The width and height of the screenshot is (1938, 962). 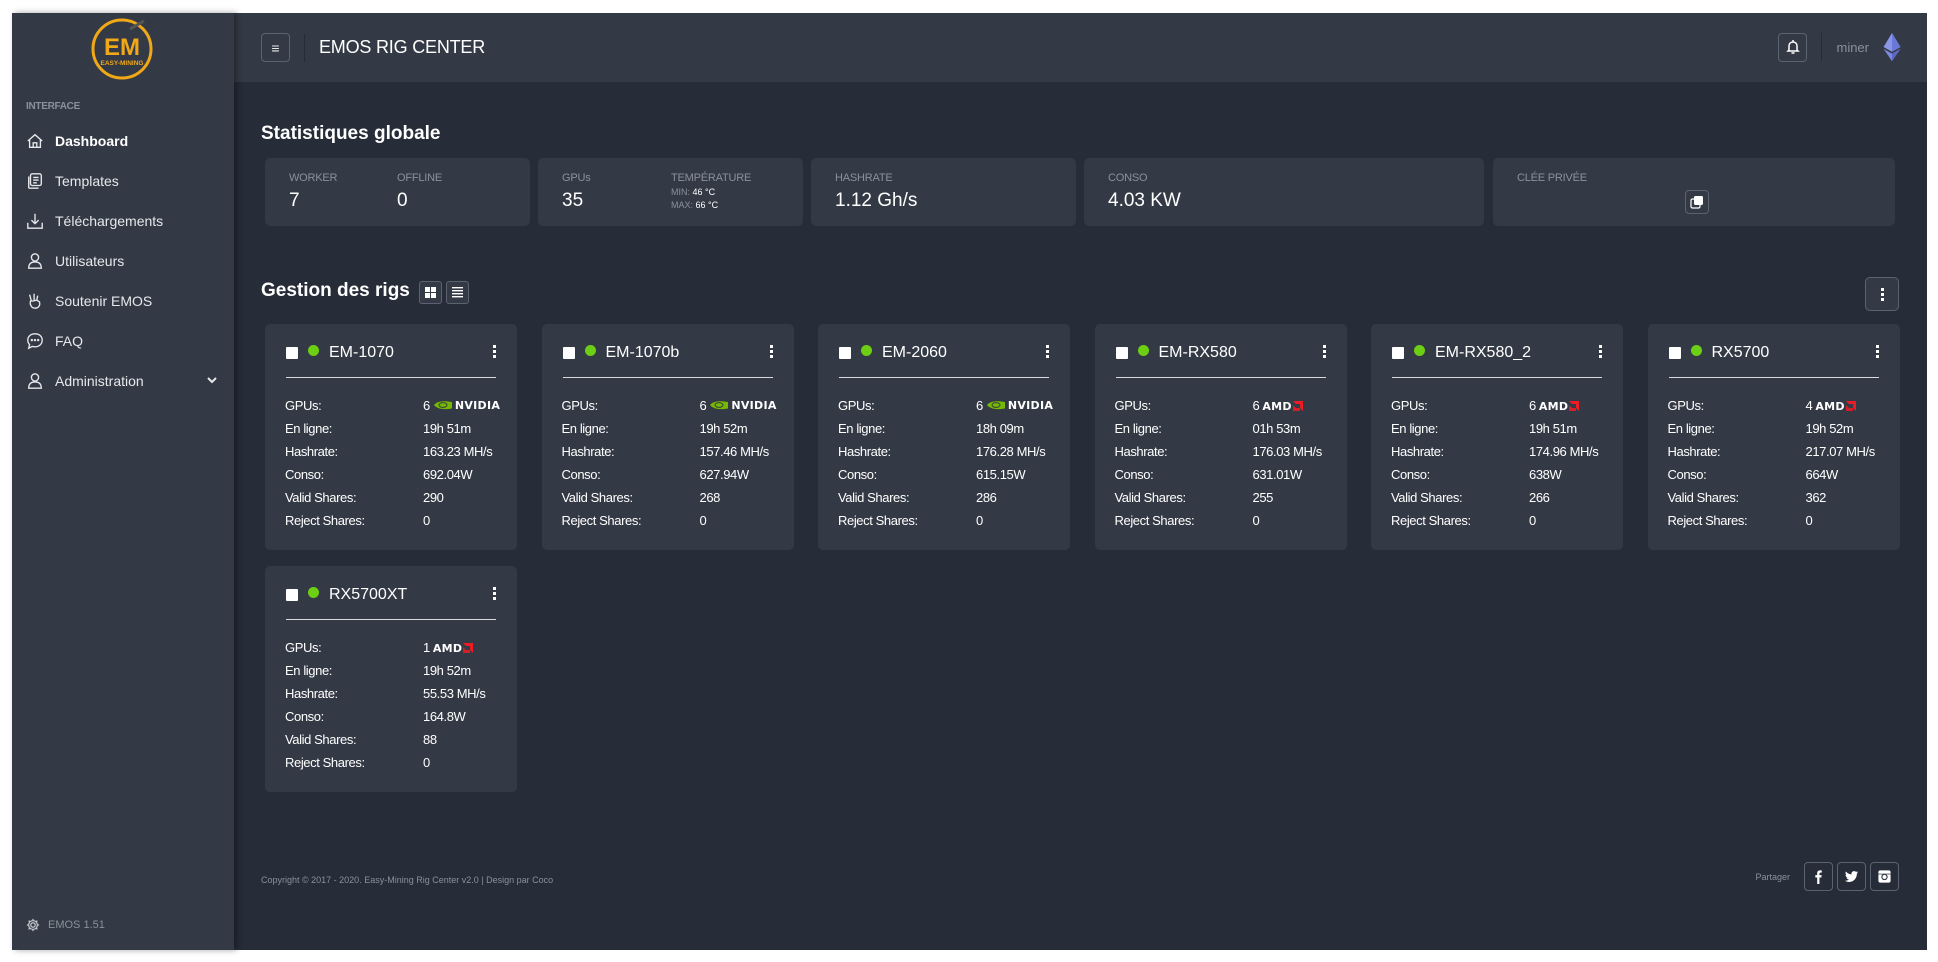 I want to click on rig-name: EM-1070, so click(x=361, y=353).